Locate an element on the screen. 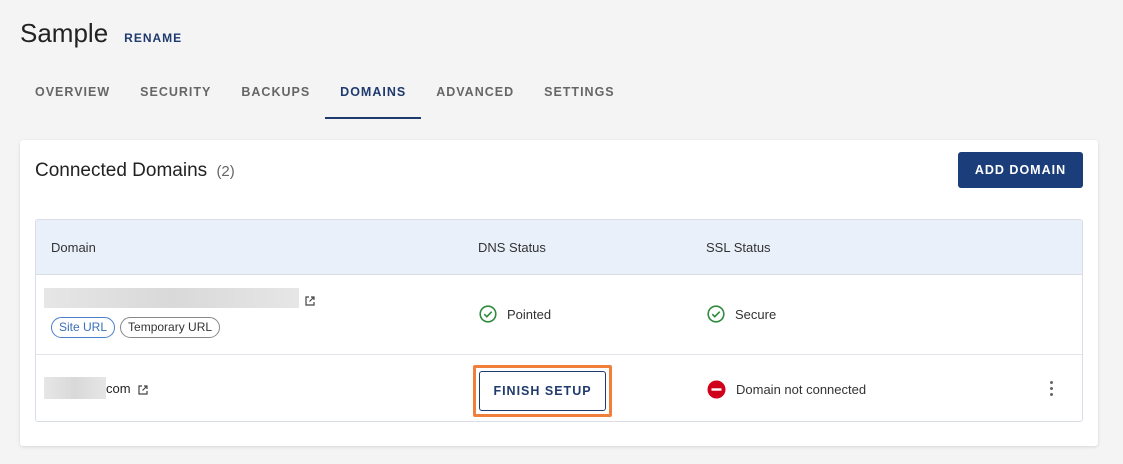  dns-status-text: Pointed is located at coordinates (529, 314).